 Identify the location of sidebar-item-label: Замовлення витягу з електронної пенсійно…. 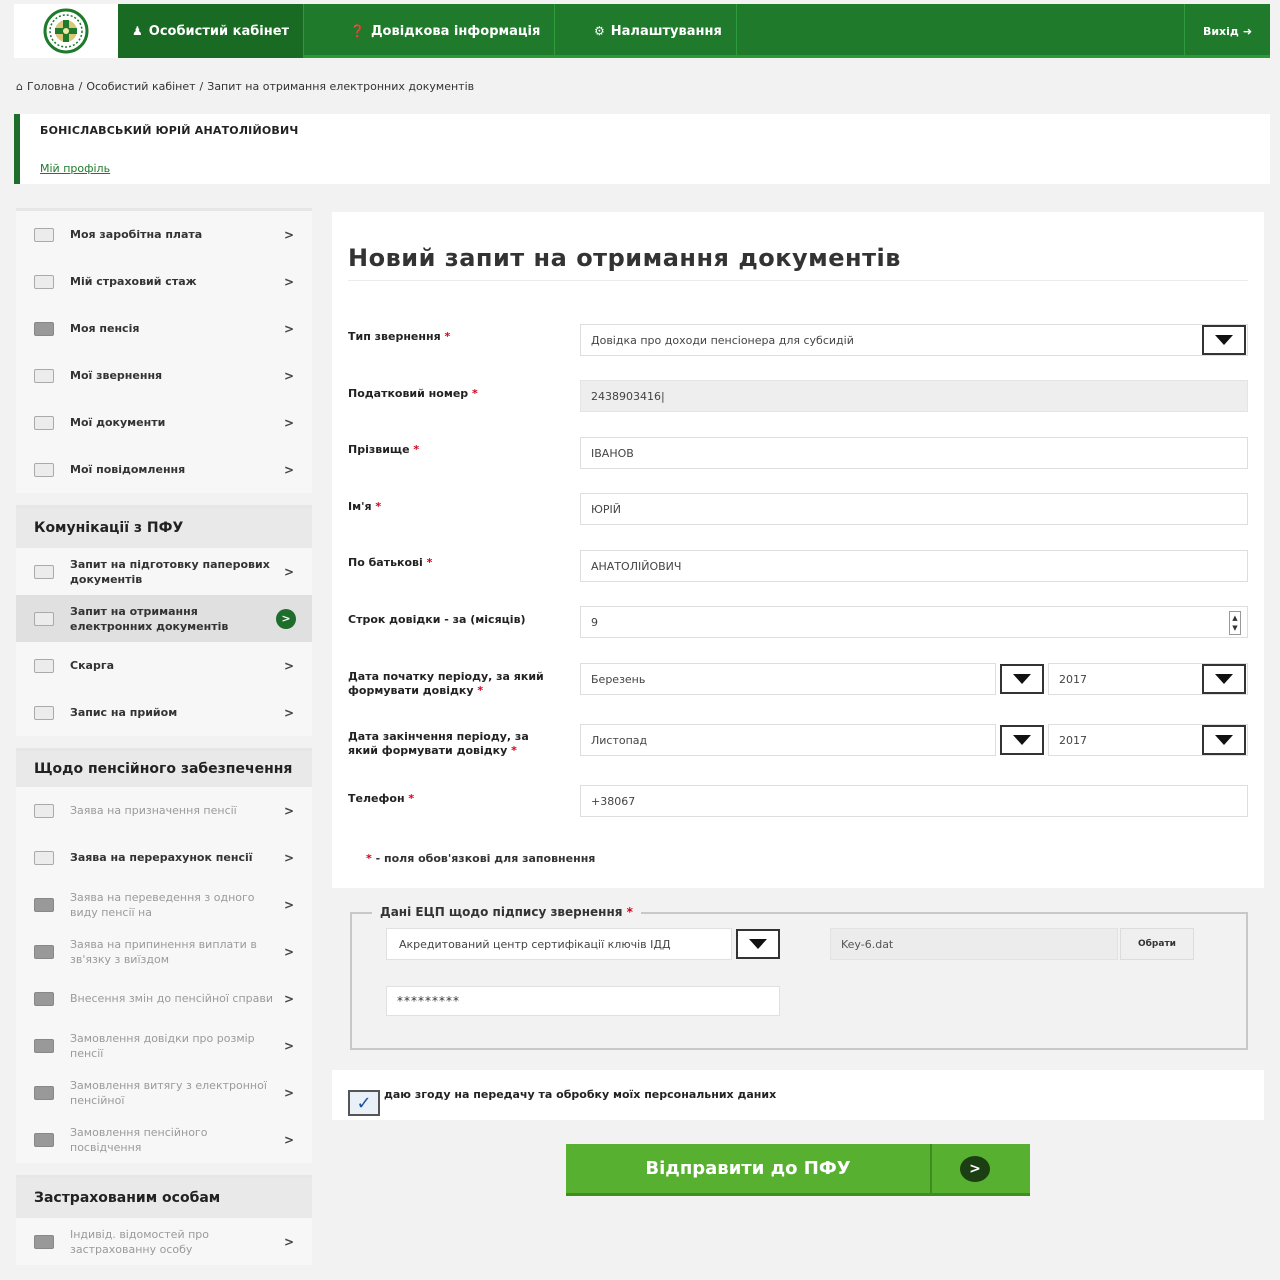
(168, 1092).